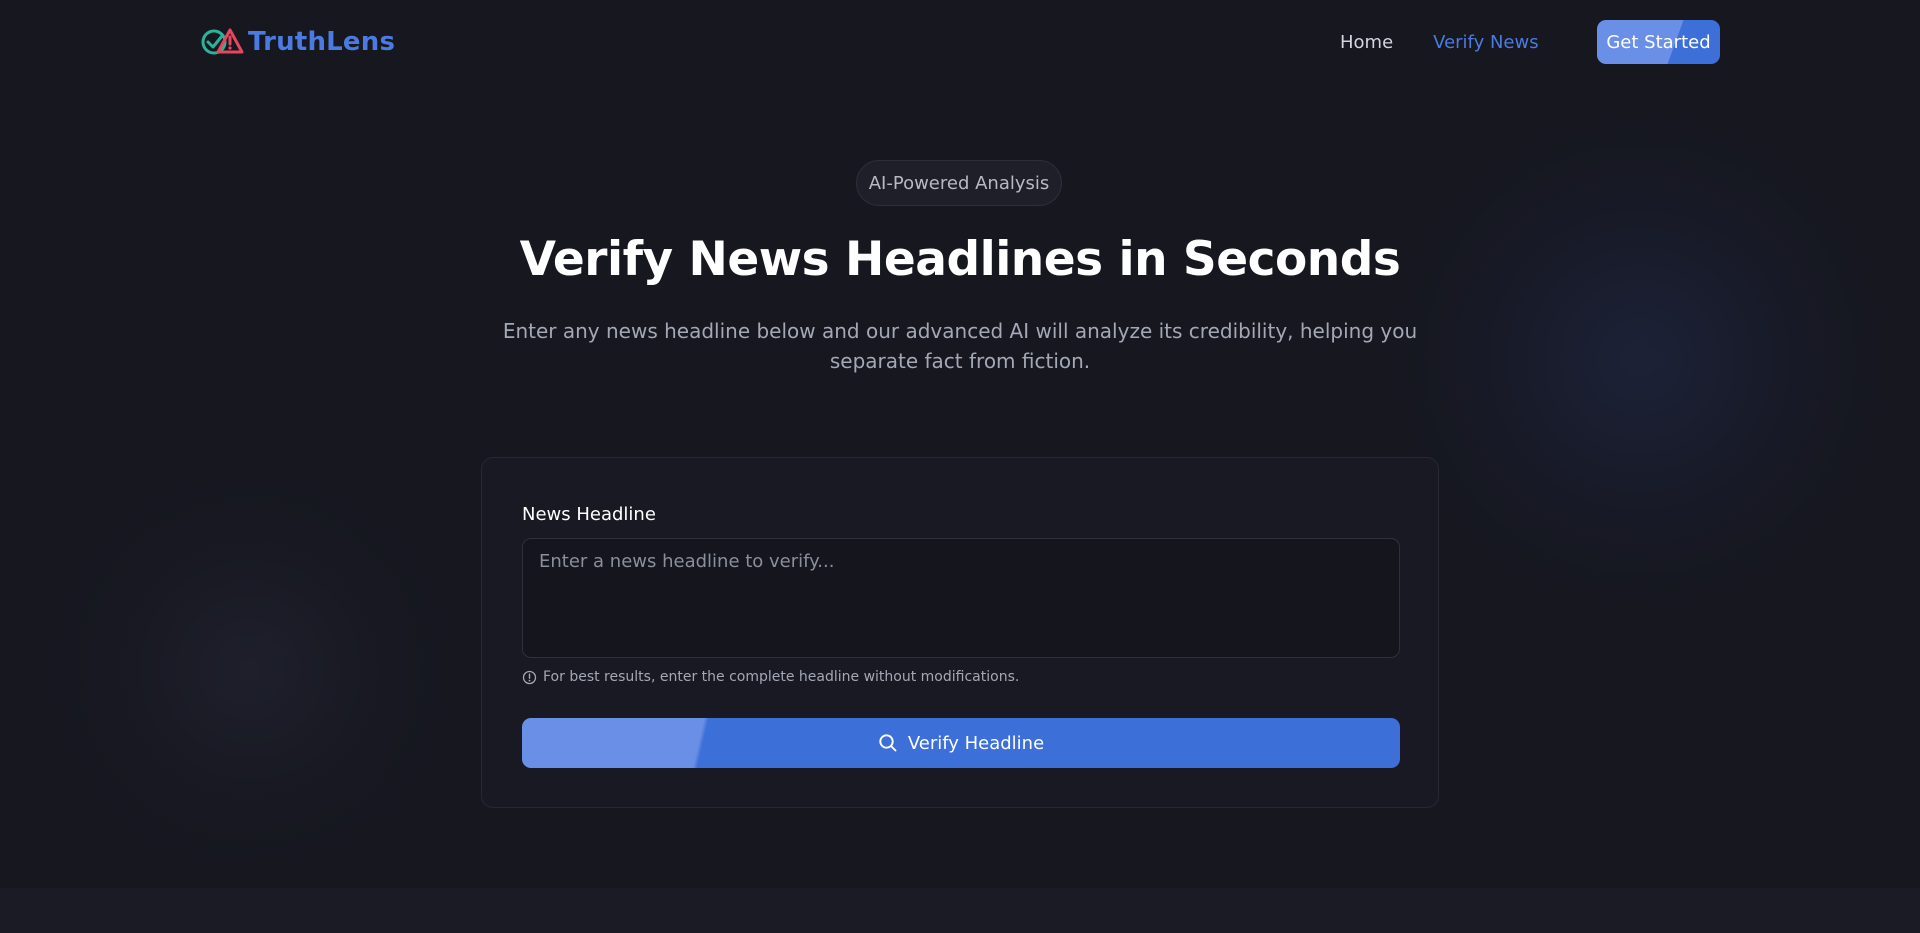  Describe the element at coordinates (960, 259) in the screenshot. I see `page-title: Verify News Headlines in Seconds` at that location.